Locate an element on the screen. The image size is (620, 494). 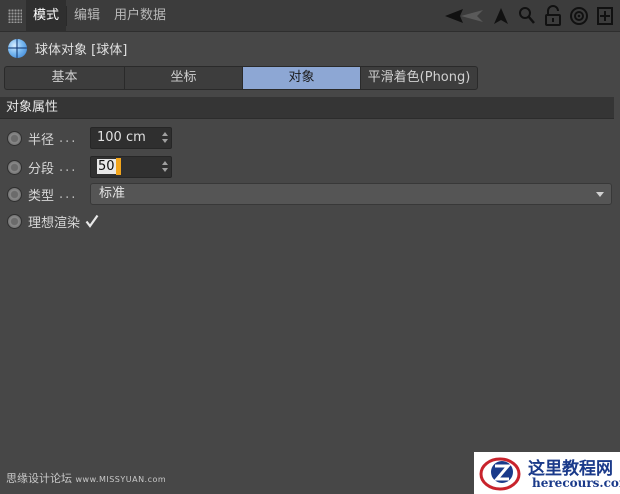
menu-user-data: 用户数据 is located at coordinates (140, 16).